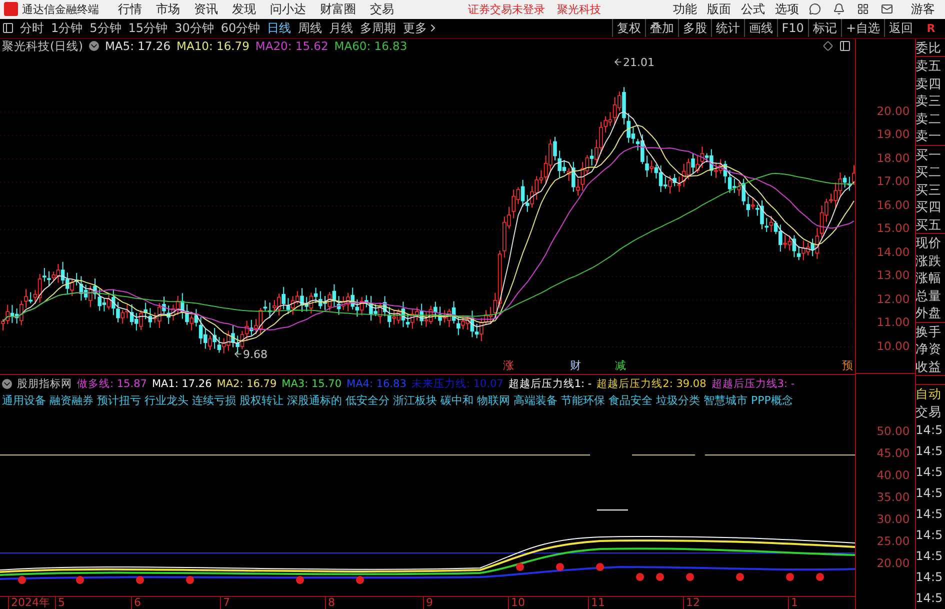 This screenshot has width=945, height=609. I want to click on moving-average-value: MA60: 16.83, so click(371, 46).